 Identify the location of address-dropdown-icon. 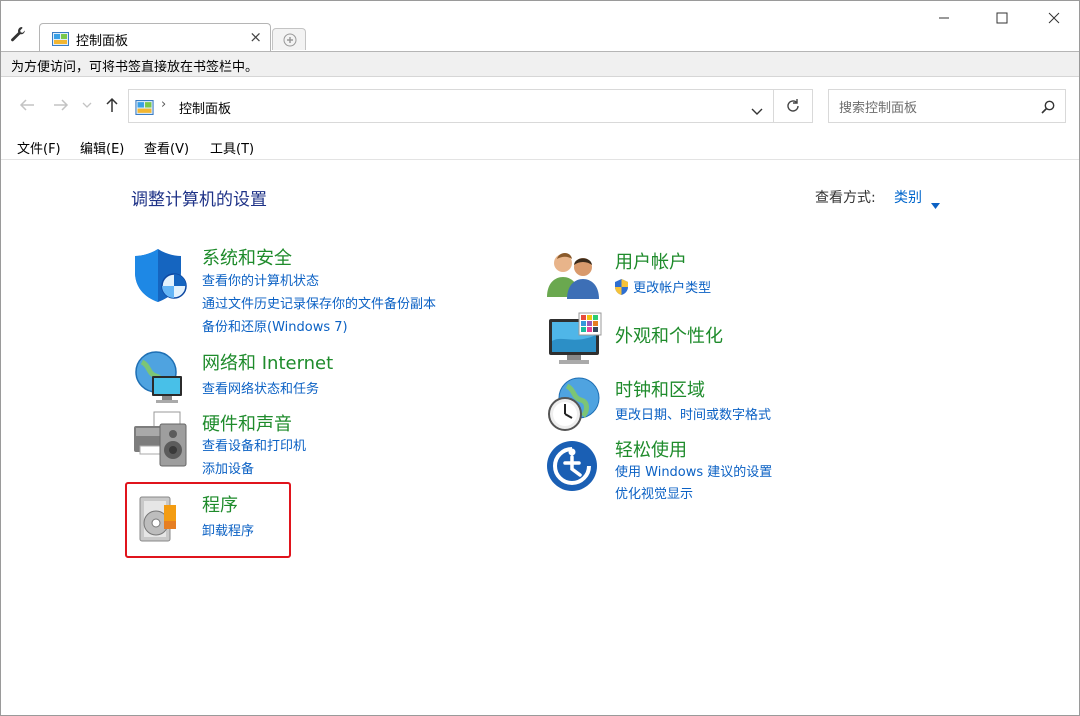
(757, 110).